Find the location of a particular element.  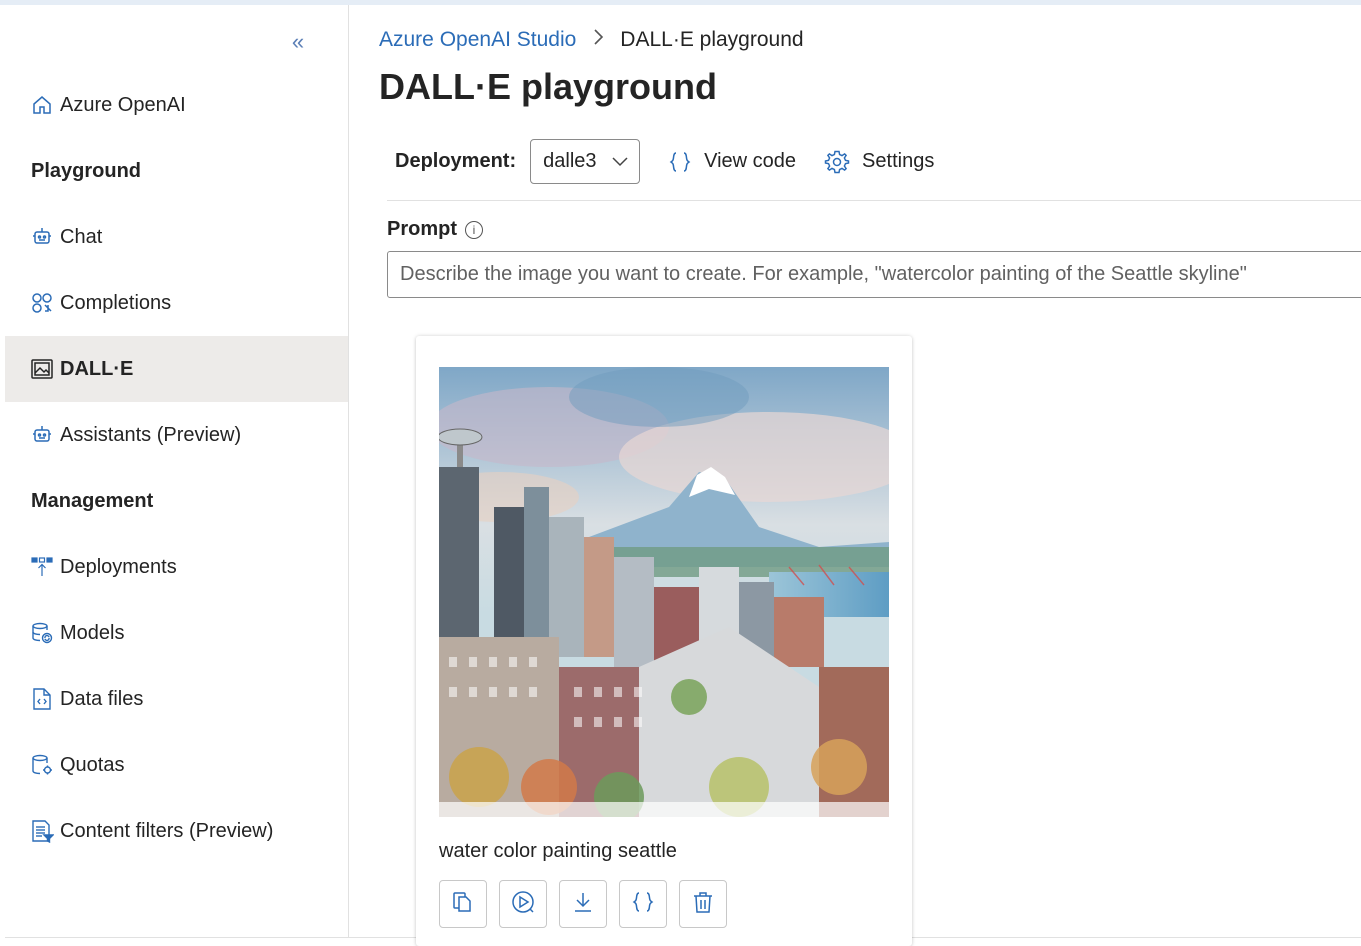

sidebar-item-label: Azure OpenAI is located at coordinates (123, 104).